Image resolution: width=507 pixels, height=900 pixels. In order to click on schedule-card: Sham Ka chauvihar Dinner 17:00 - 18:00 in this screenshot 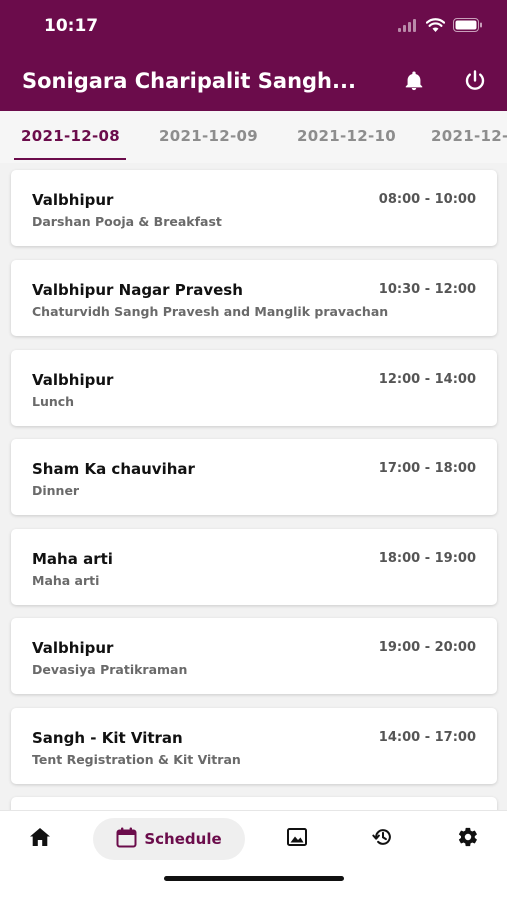, I will do `click(254, 477)`.